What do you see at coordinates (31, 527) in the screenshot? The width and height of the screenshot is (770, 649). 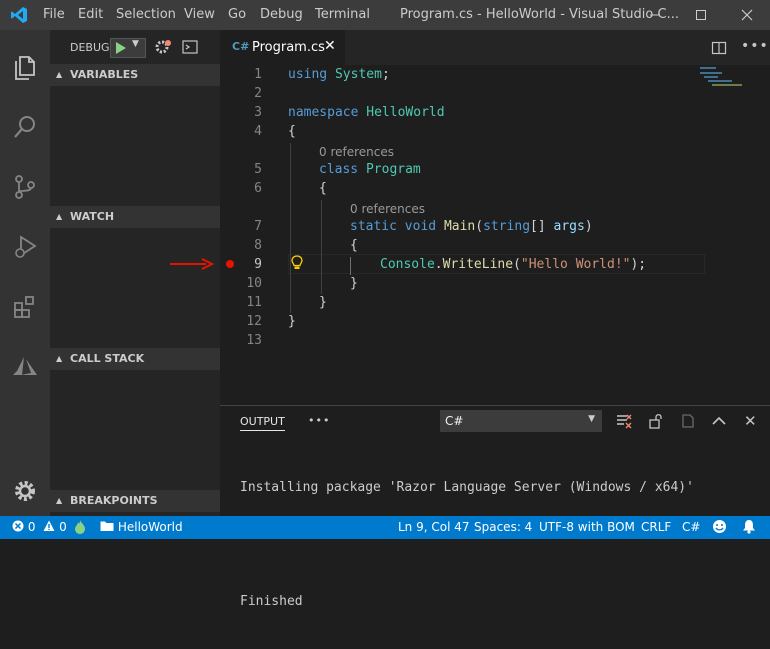 I see `error-count: 0` at bounding box center [31, 527].